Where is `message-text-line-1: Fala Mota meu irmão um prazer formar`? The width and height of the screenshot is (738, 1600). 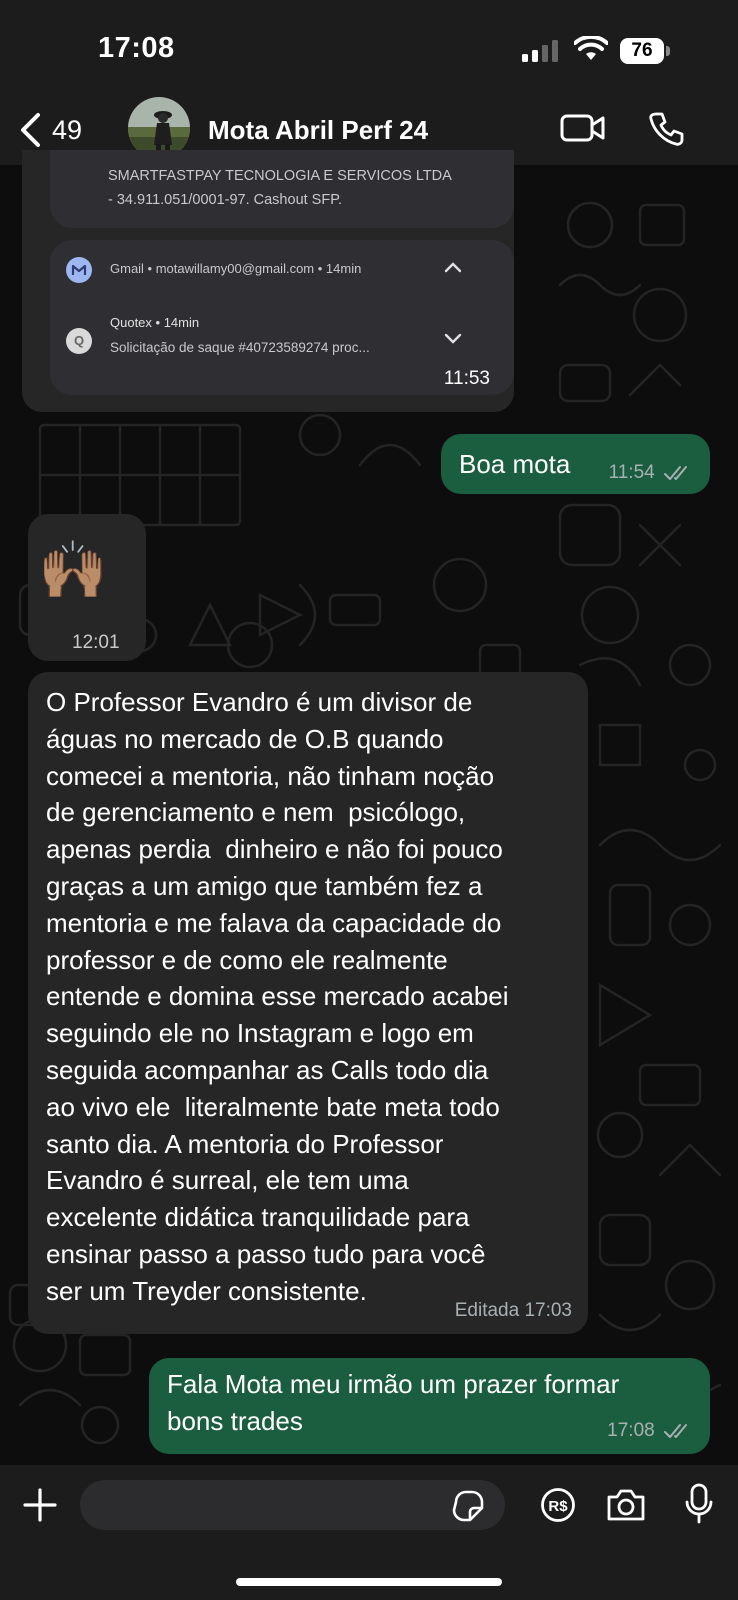
message-text-line-1: Fala Mota meu irmão um prazer formar is located at coordinates (393, 1384).